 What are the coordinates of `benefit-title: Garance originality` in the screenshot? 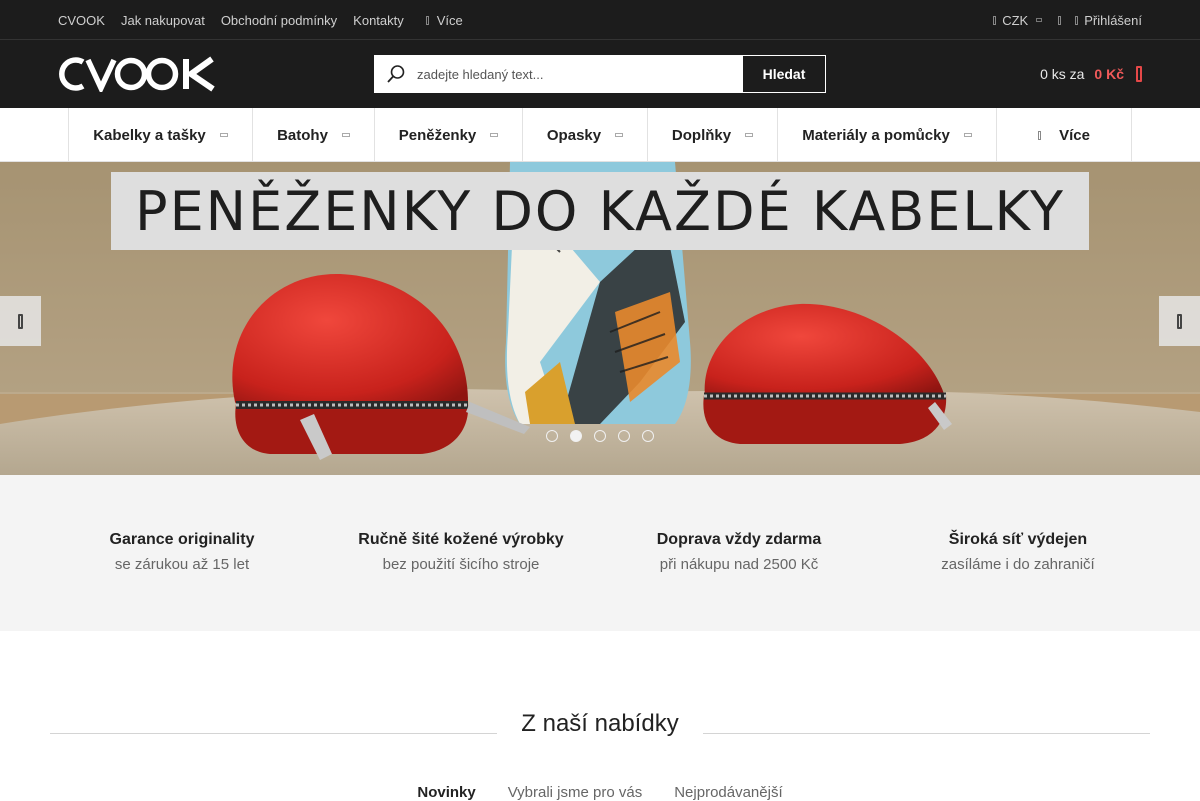 It's located at (182, 539).